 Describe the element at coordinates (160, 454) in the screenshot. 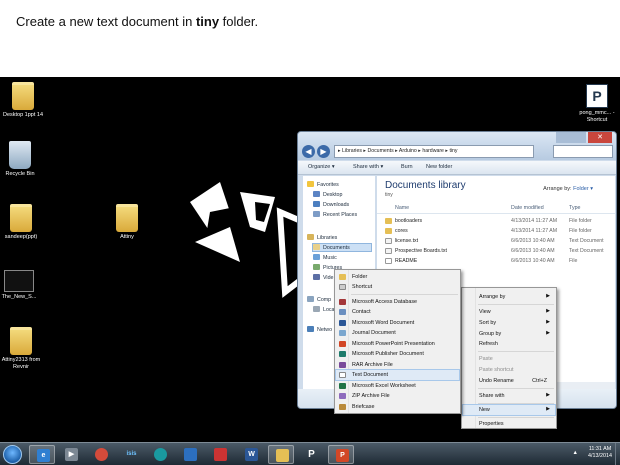

I see `taskbar-arduino` at that location.